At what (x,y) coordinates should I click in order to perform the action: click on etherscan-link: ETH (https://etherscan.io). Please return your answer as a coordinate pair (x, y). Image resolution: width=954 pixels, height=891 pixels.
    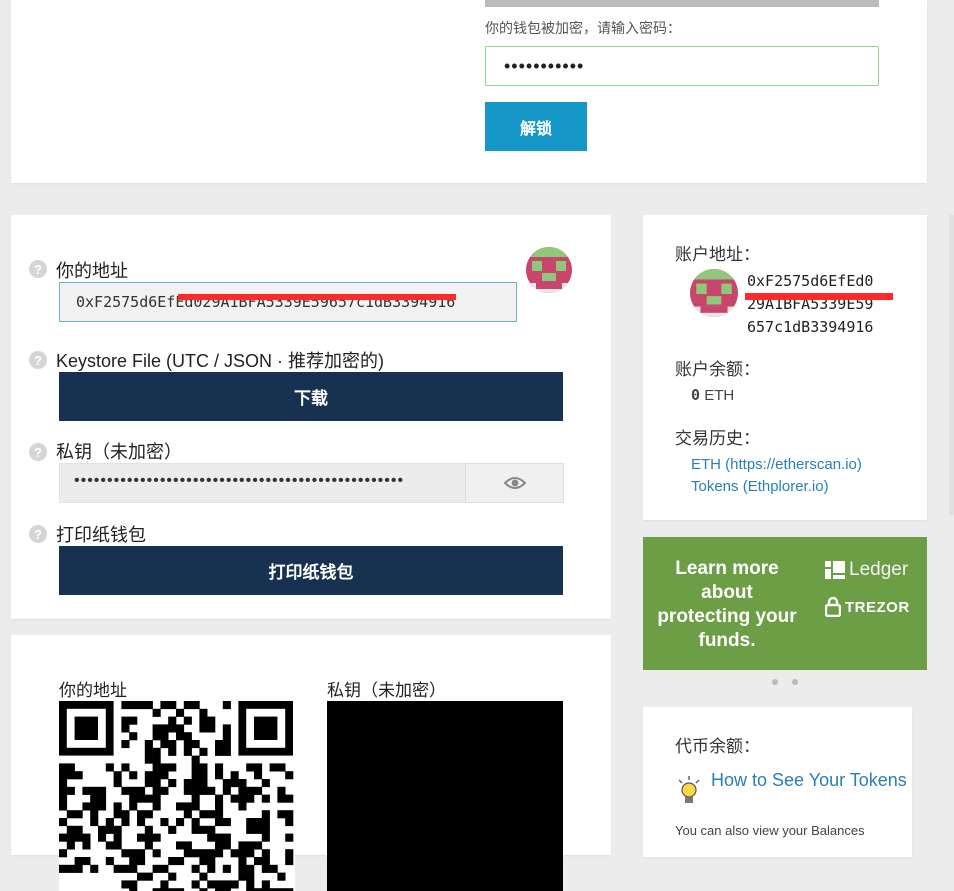
    Looking at the image, I should click on (776, 464).